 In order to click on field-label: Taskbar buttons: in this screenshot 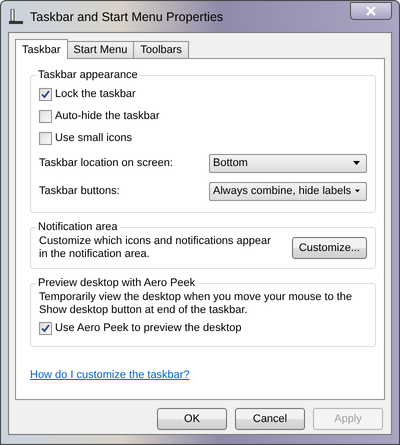, I will do `click(79, 191)`.